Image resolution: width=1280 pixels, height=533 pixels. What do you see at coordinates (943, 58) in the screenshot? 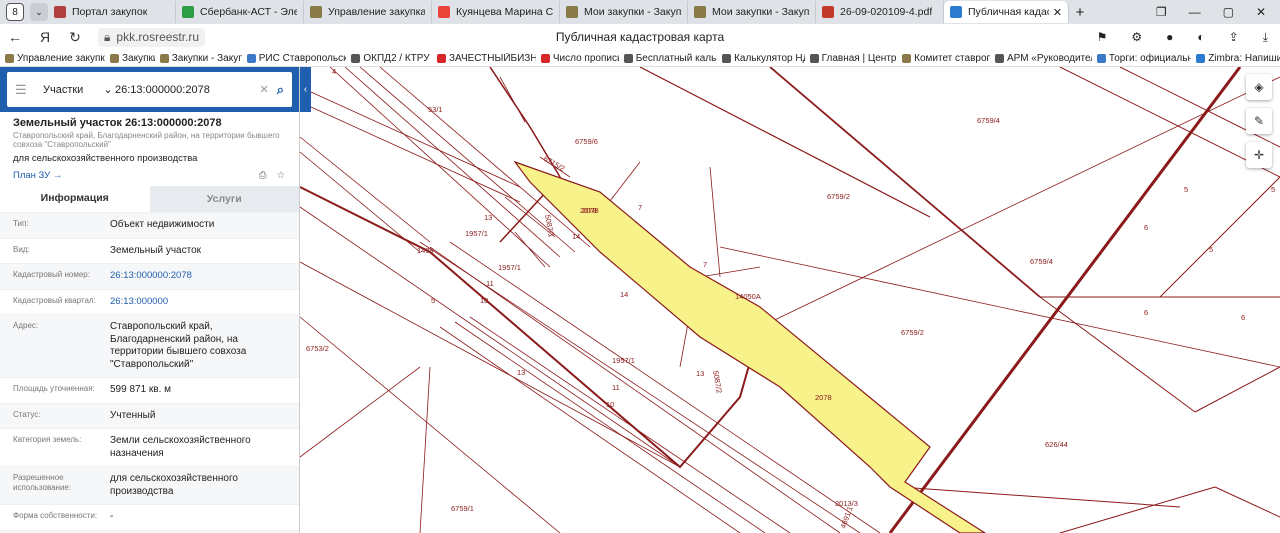
I see `bookmark-item: Комитет ставропол` at bounding box center [943, 58].